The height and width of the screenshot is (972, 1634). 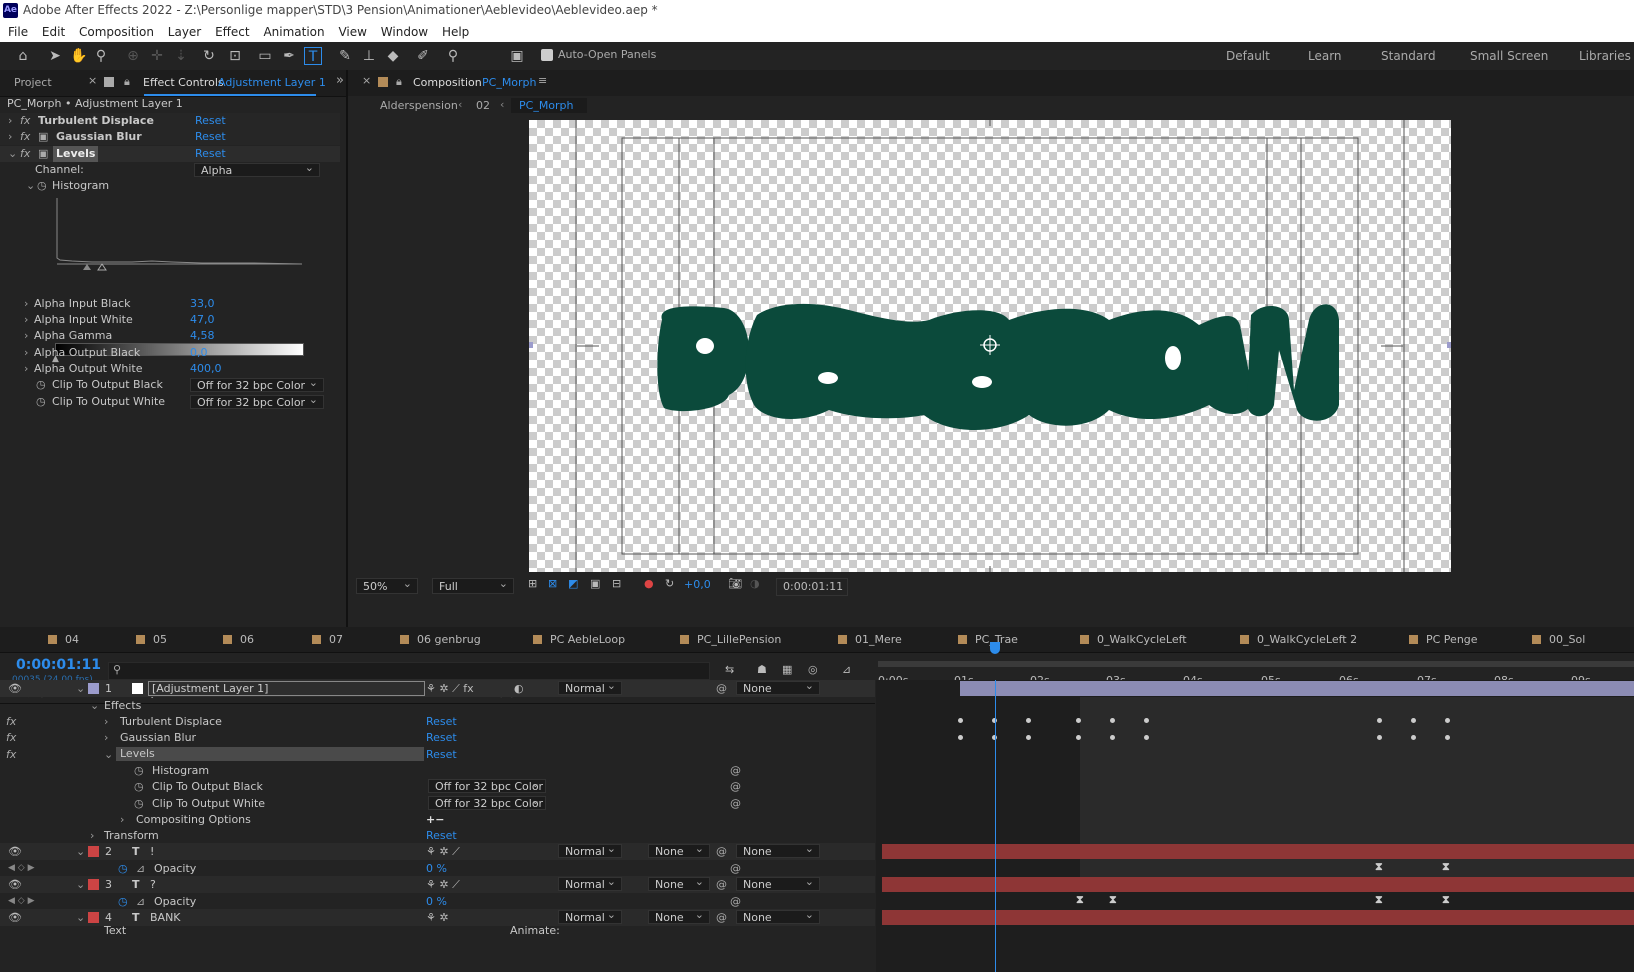 I want to click on layer-switches-icon: ⚘ ✲ ⟋, so click(x=443, y=884).